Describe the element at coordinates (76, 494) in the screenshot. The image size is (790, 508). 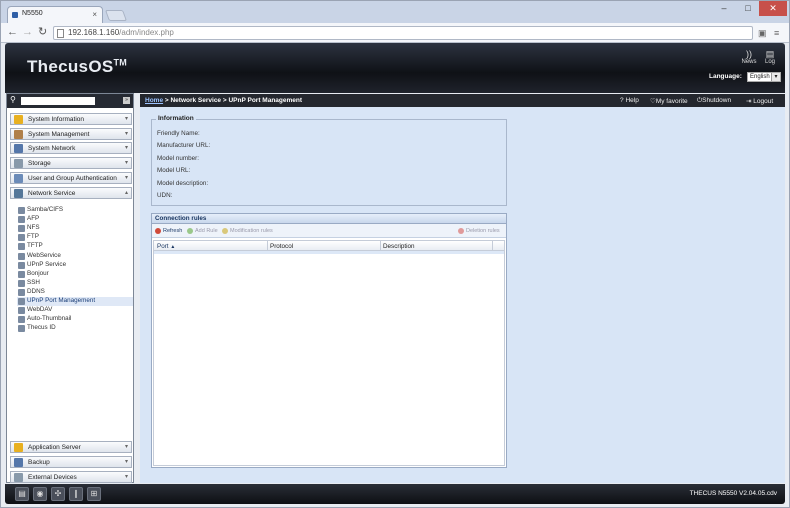
I see `temperature-icon: ❙` at that location.